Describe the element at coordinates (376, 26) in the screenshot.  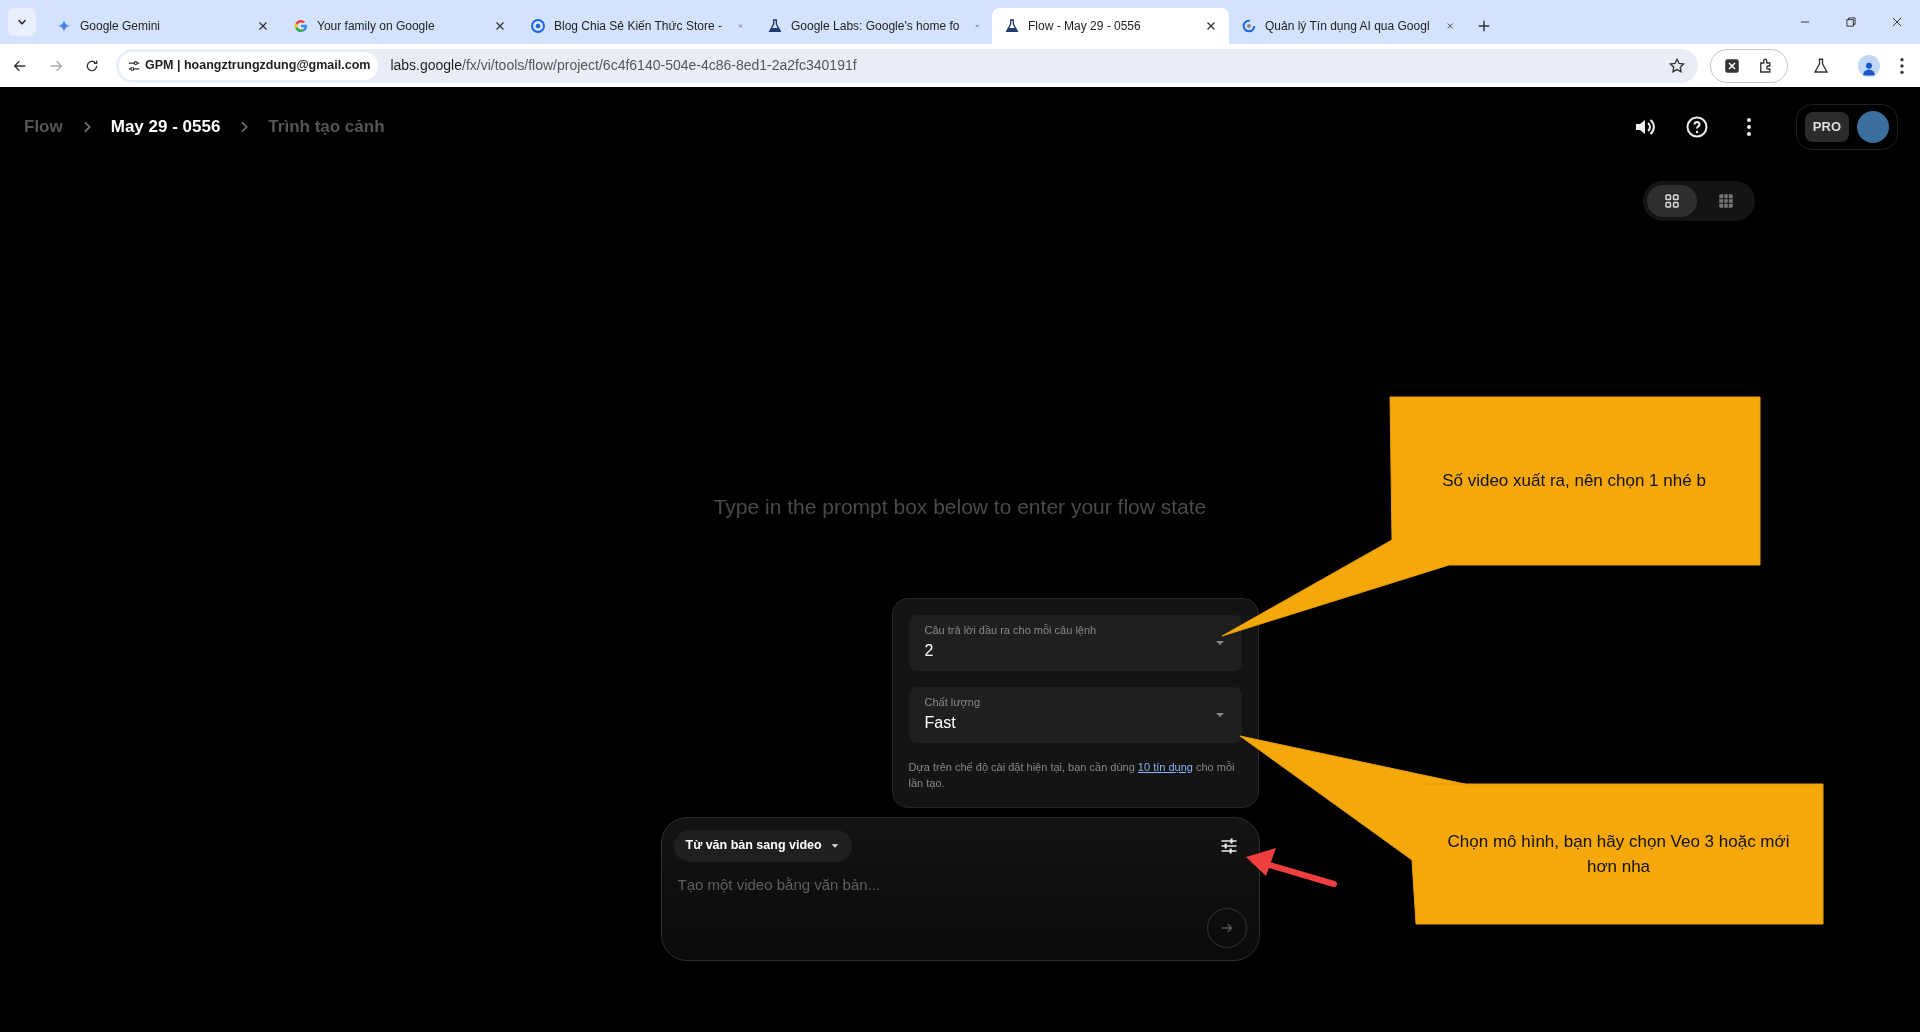
I see `tab-title: Your family on Google` at that location.